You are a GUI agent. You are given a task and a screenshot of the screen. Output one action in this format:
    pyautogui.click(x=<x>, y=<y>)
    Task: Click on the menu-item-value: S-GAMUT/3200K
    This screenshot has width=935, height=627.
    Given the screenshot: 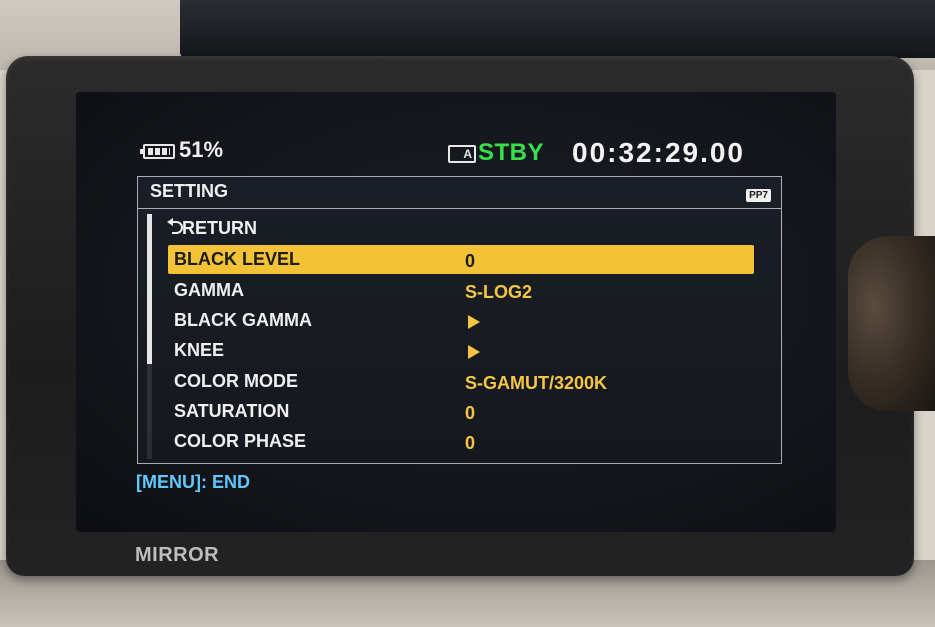 What is the action you would take?
    pyautogui.click(x=536, y=383)
    